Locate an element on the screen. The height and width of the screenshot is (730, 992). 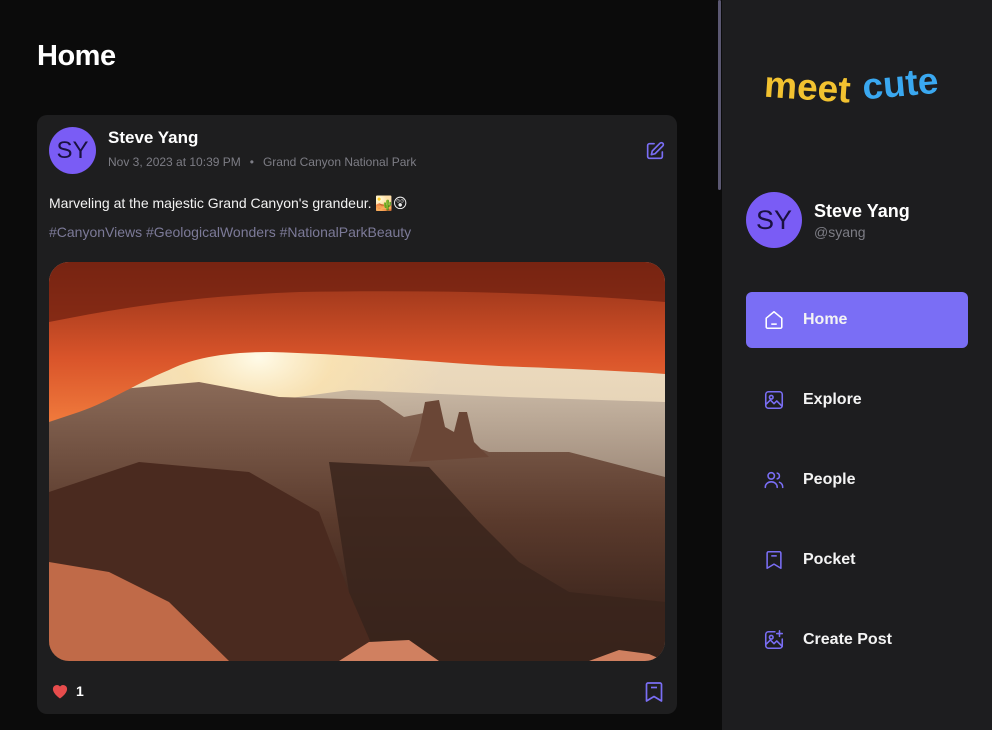
nav-item-home: Home is located at coordinates (857, 320).